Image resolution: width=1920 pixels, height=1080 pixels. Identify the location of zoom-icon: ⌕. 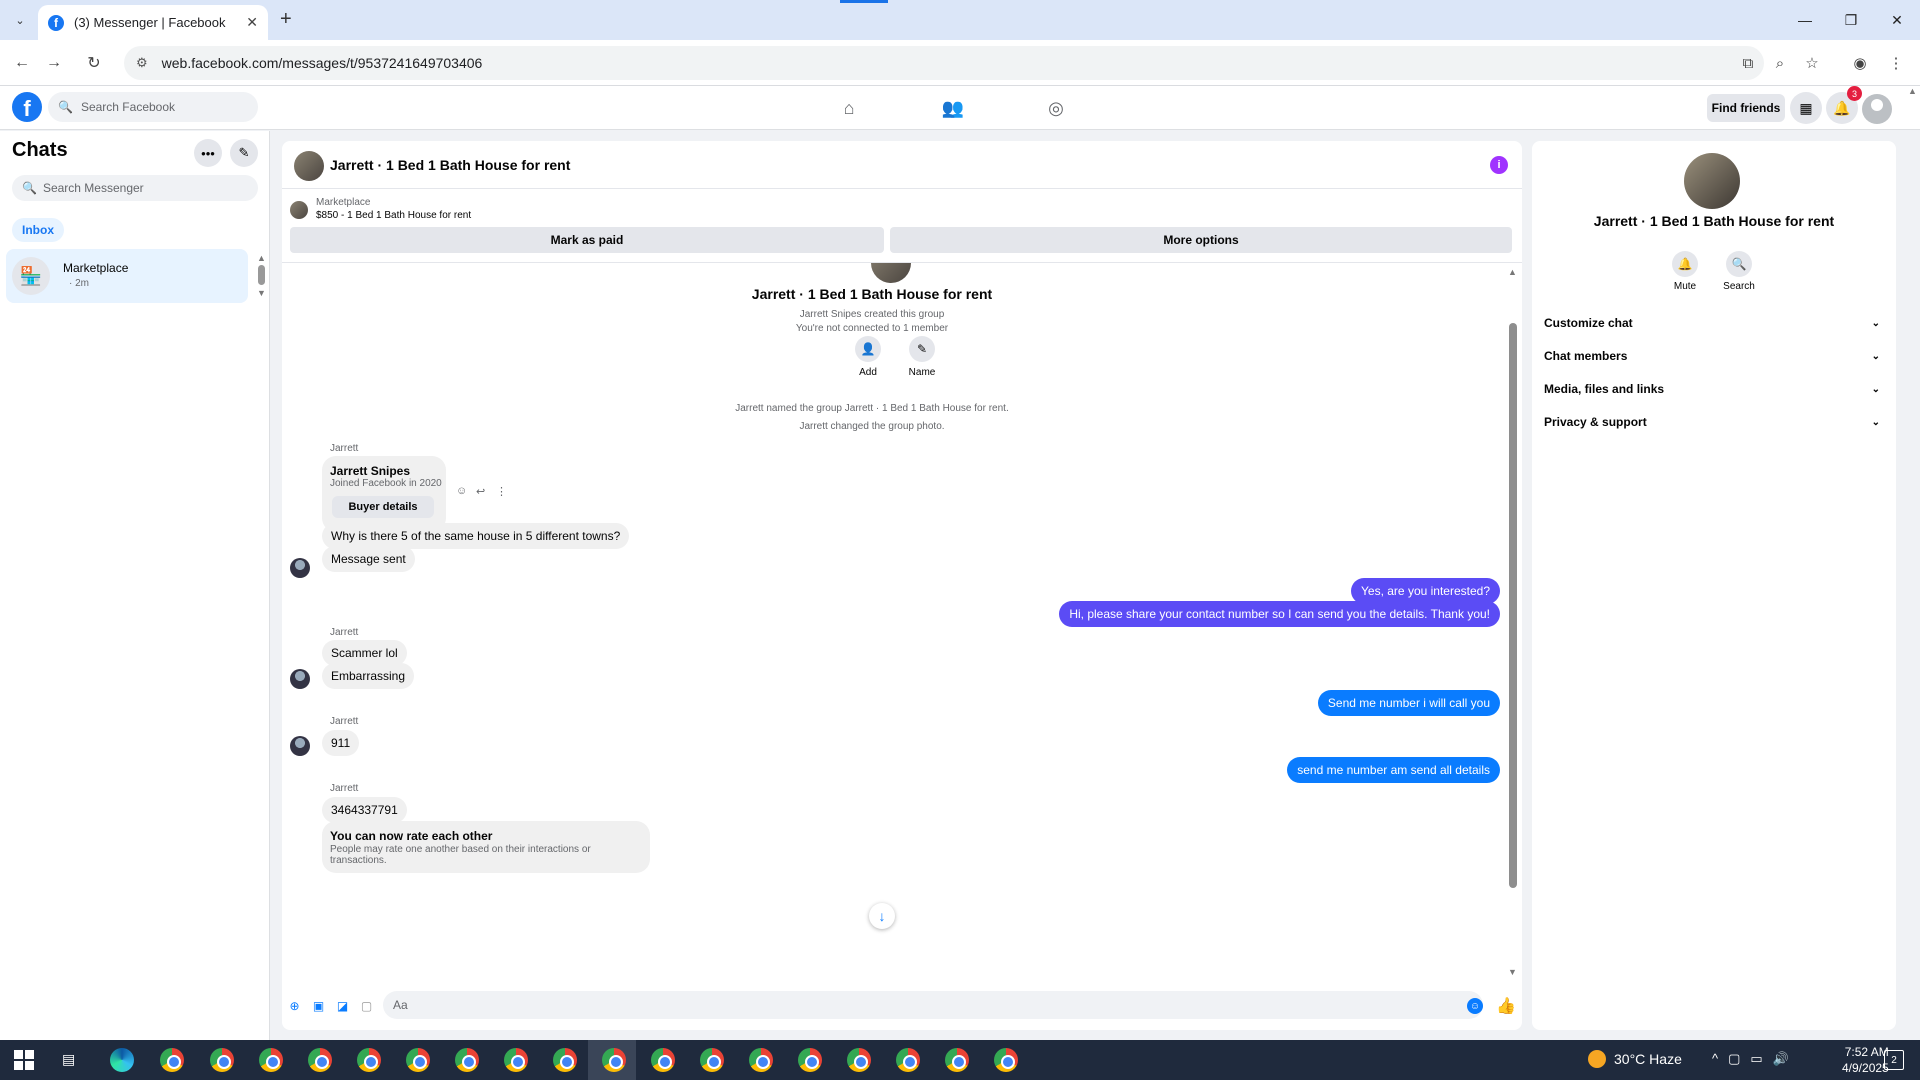
(1780, 63).